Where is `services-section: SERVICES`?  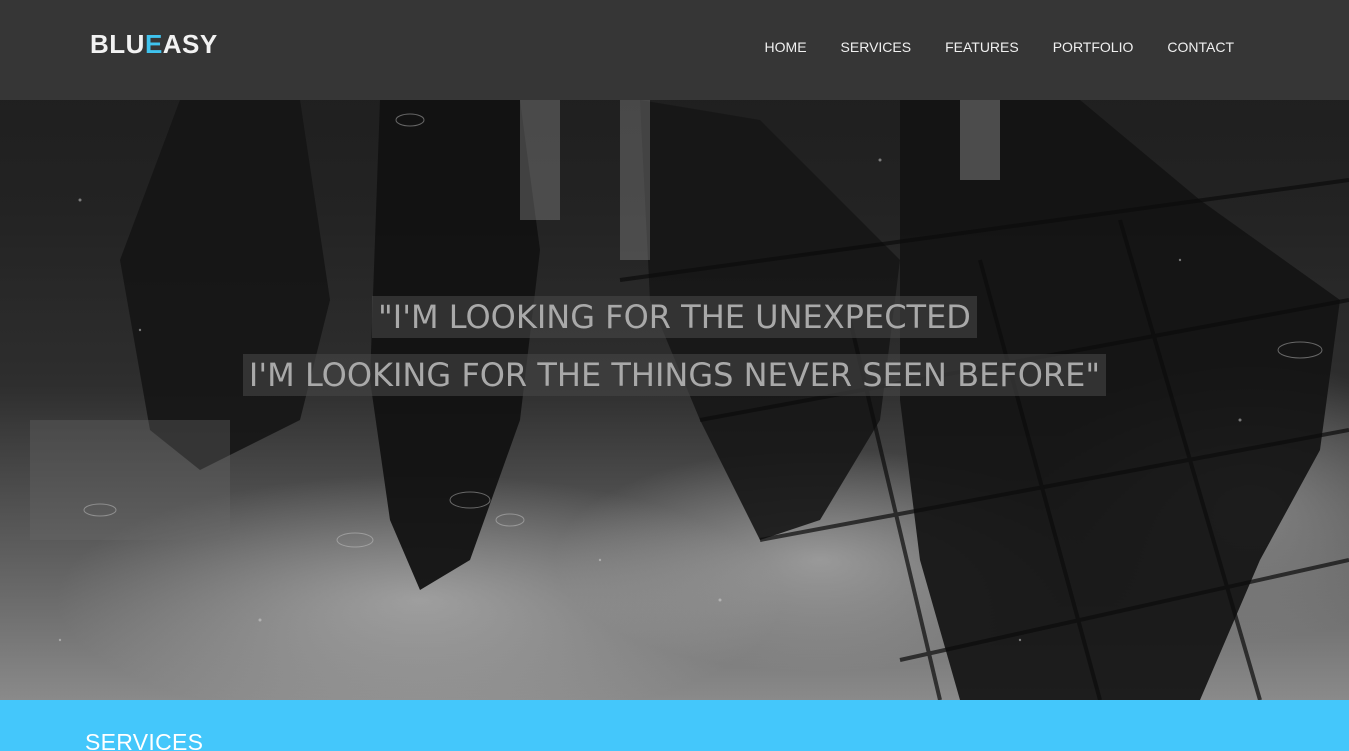
services-section: SERVICES is located at coordinates (674, 725).